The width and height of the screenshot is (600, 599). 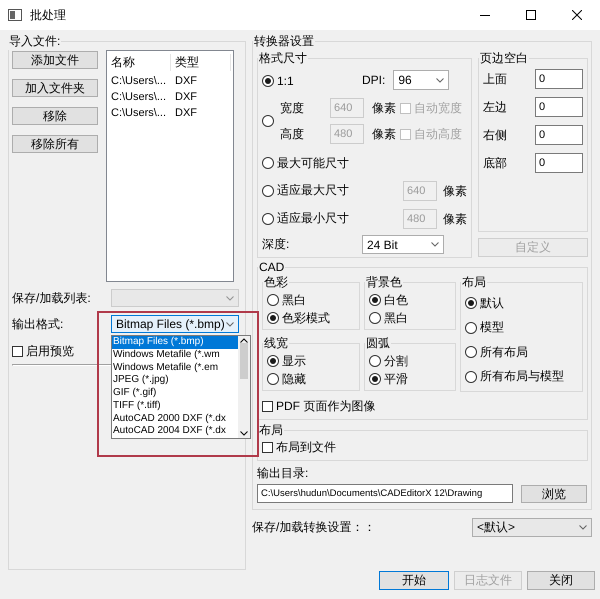 I want to click on dpi-dropdown: 96, so click(x=421, y=80).